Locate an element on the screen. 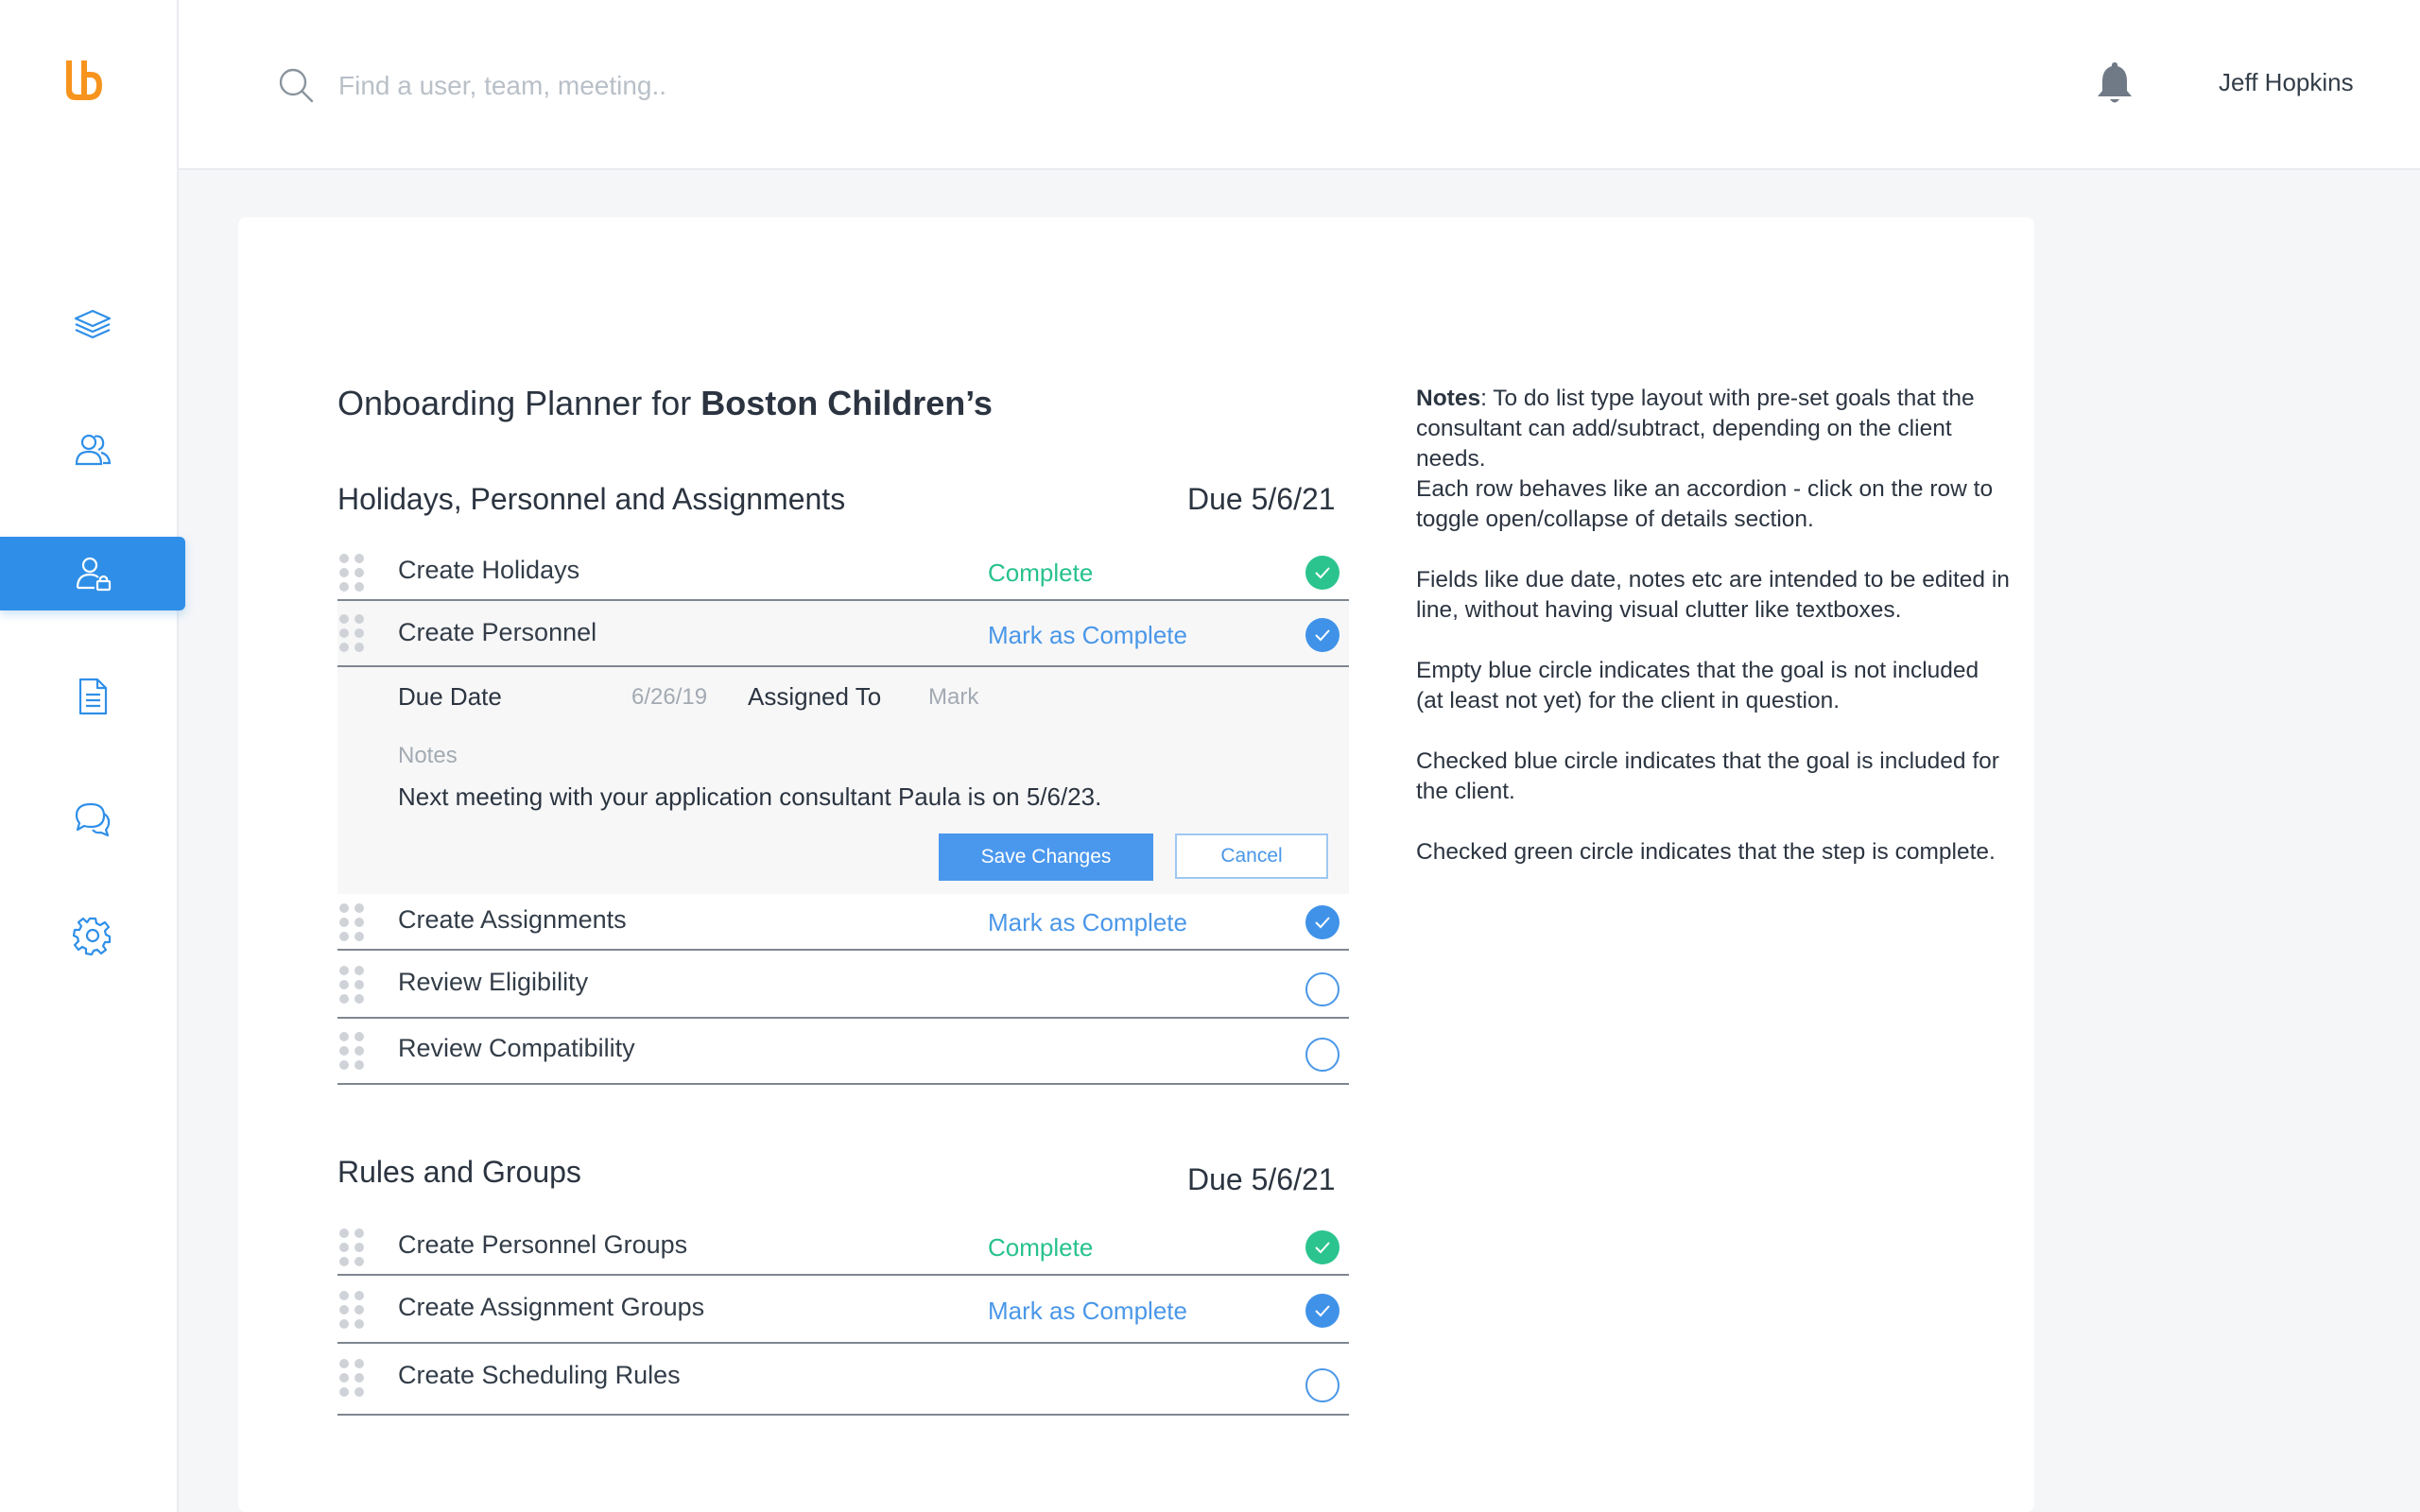  due-date-value: 6/26/19 is located at coordinates (669, 697).